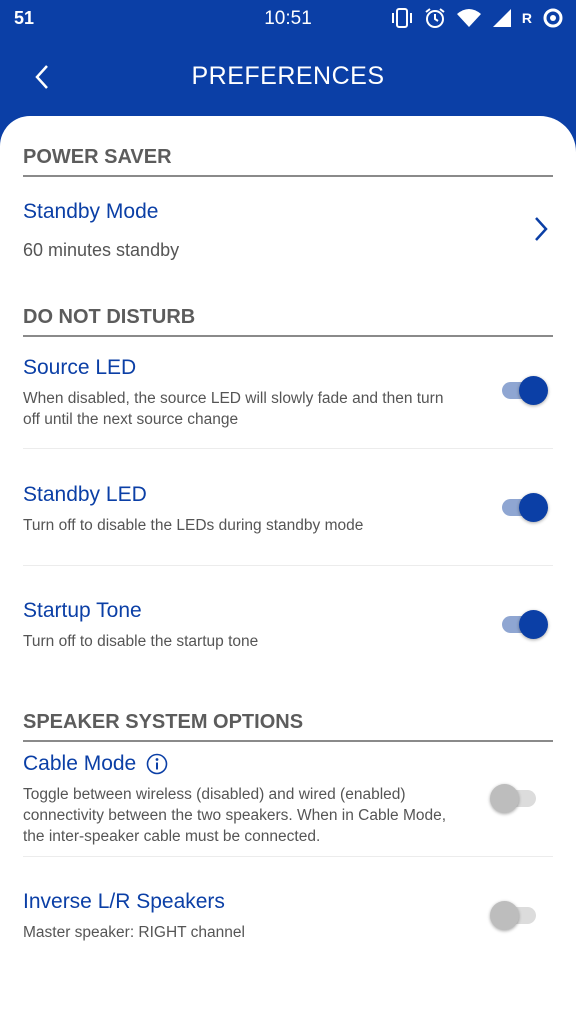  What do you see at coordinates (157, 764) in the screenshot?
I see `info-icon` at bounding box center [157, 764].